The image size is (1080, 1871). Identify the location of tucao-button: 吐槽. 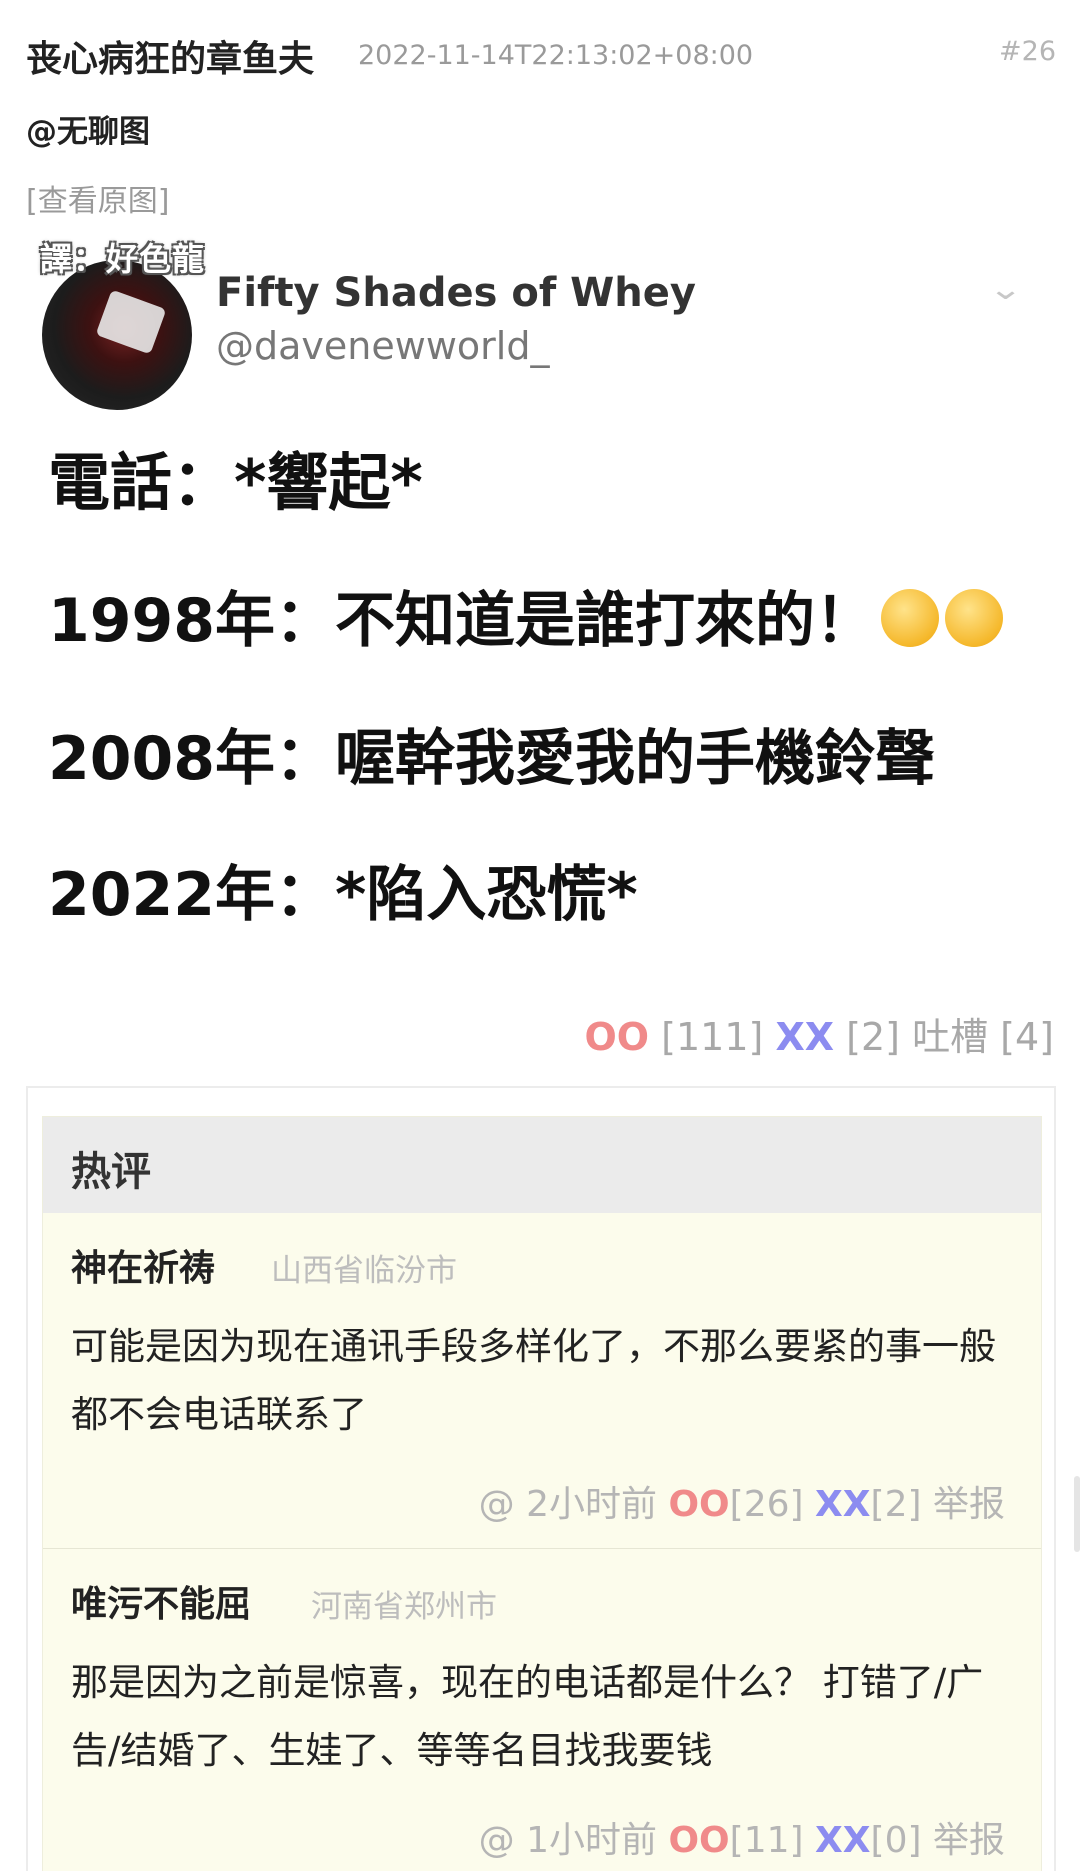
(950, 1037).